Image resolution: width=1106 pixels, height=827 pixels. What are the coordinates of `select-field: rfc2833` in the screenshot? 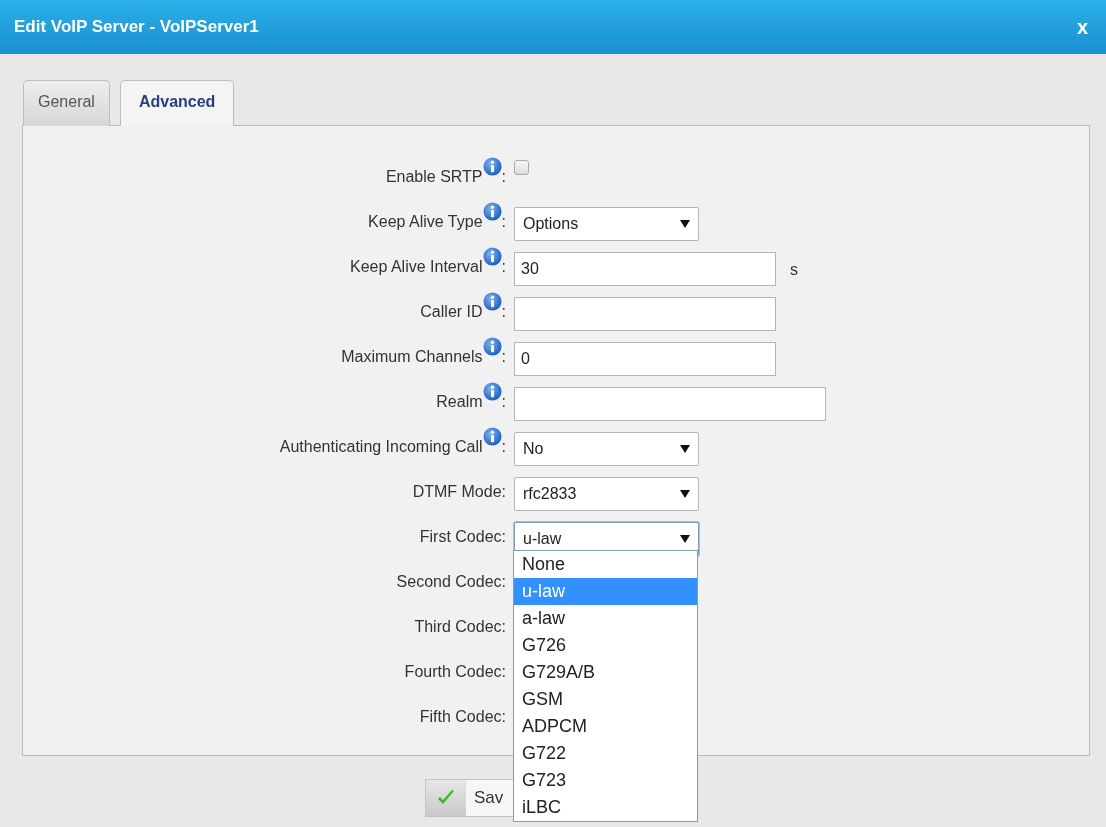 It's located at (606, 494).